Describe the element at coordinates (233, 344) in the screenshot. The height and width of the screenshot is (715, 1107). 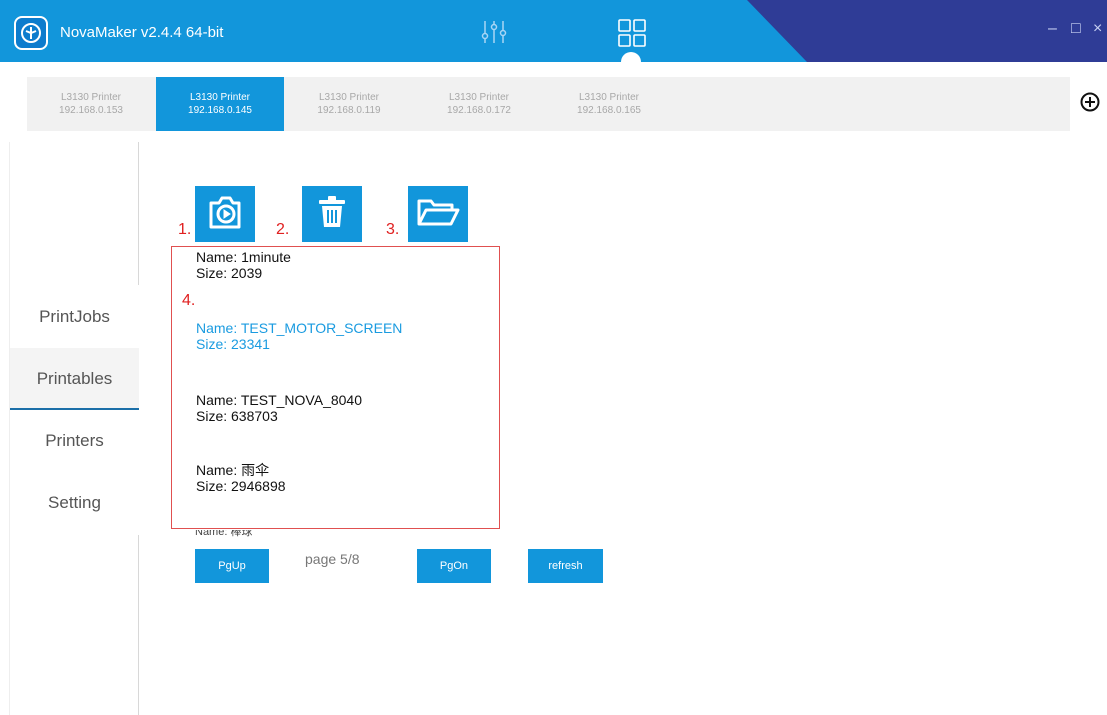
I see `file-size: Size: 23341` at that location.